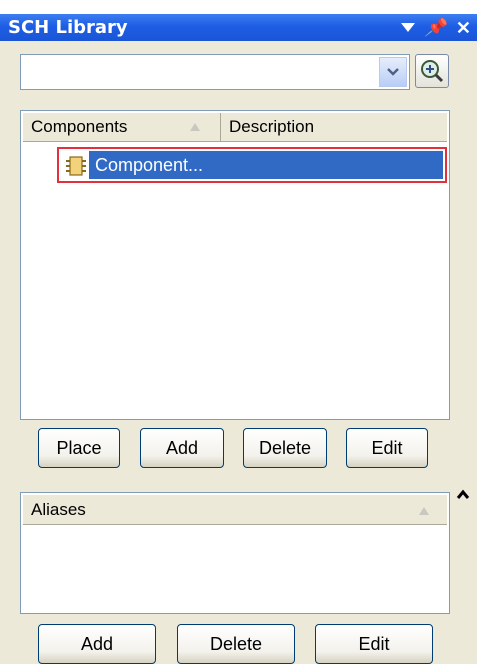 This screenshot has width=477, height=664. What do you see at coordinates (463, 495) in the screenshot?
I see `collapse-up-icon` at bounding box center [463, 495].